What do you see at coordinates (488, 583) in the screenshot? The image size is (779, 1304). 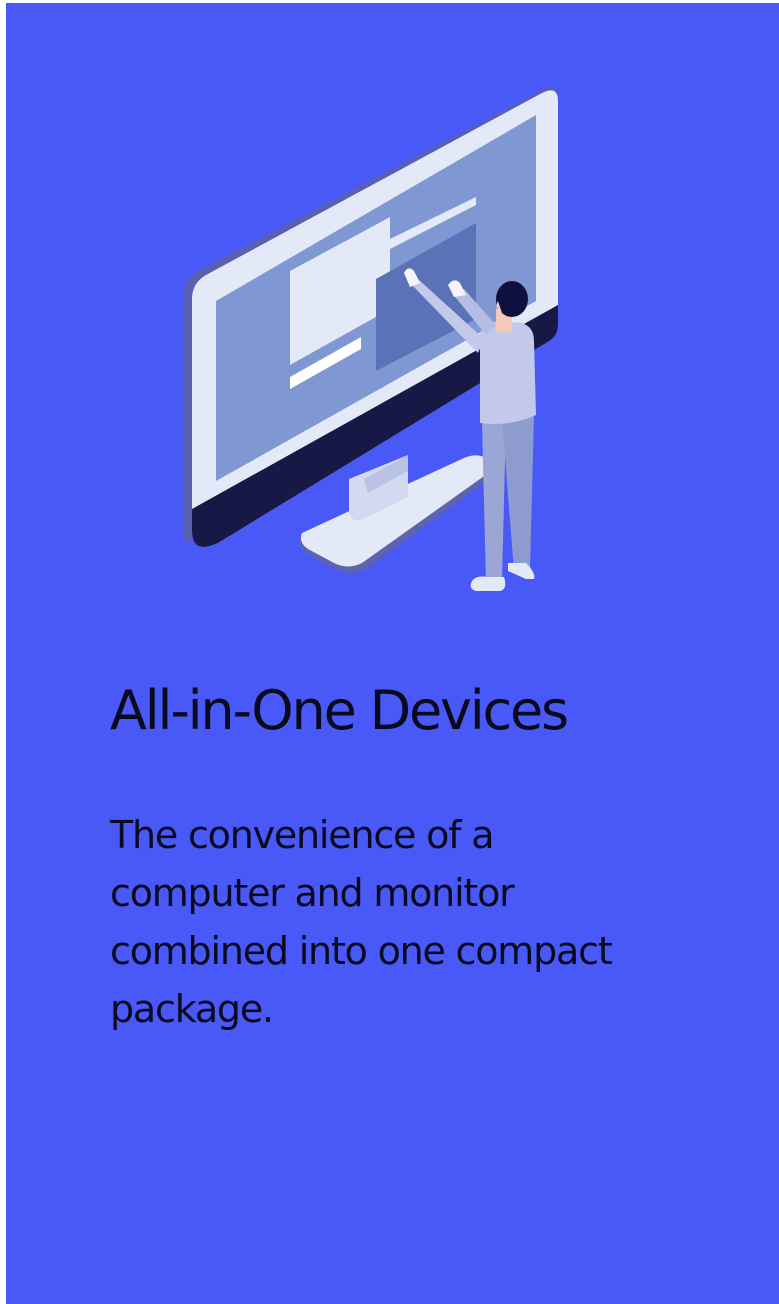 I see `person-shoe-left` at bounding box center [488, 583].